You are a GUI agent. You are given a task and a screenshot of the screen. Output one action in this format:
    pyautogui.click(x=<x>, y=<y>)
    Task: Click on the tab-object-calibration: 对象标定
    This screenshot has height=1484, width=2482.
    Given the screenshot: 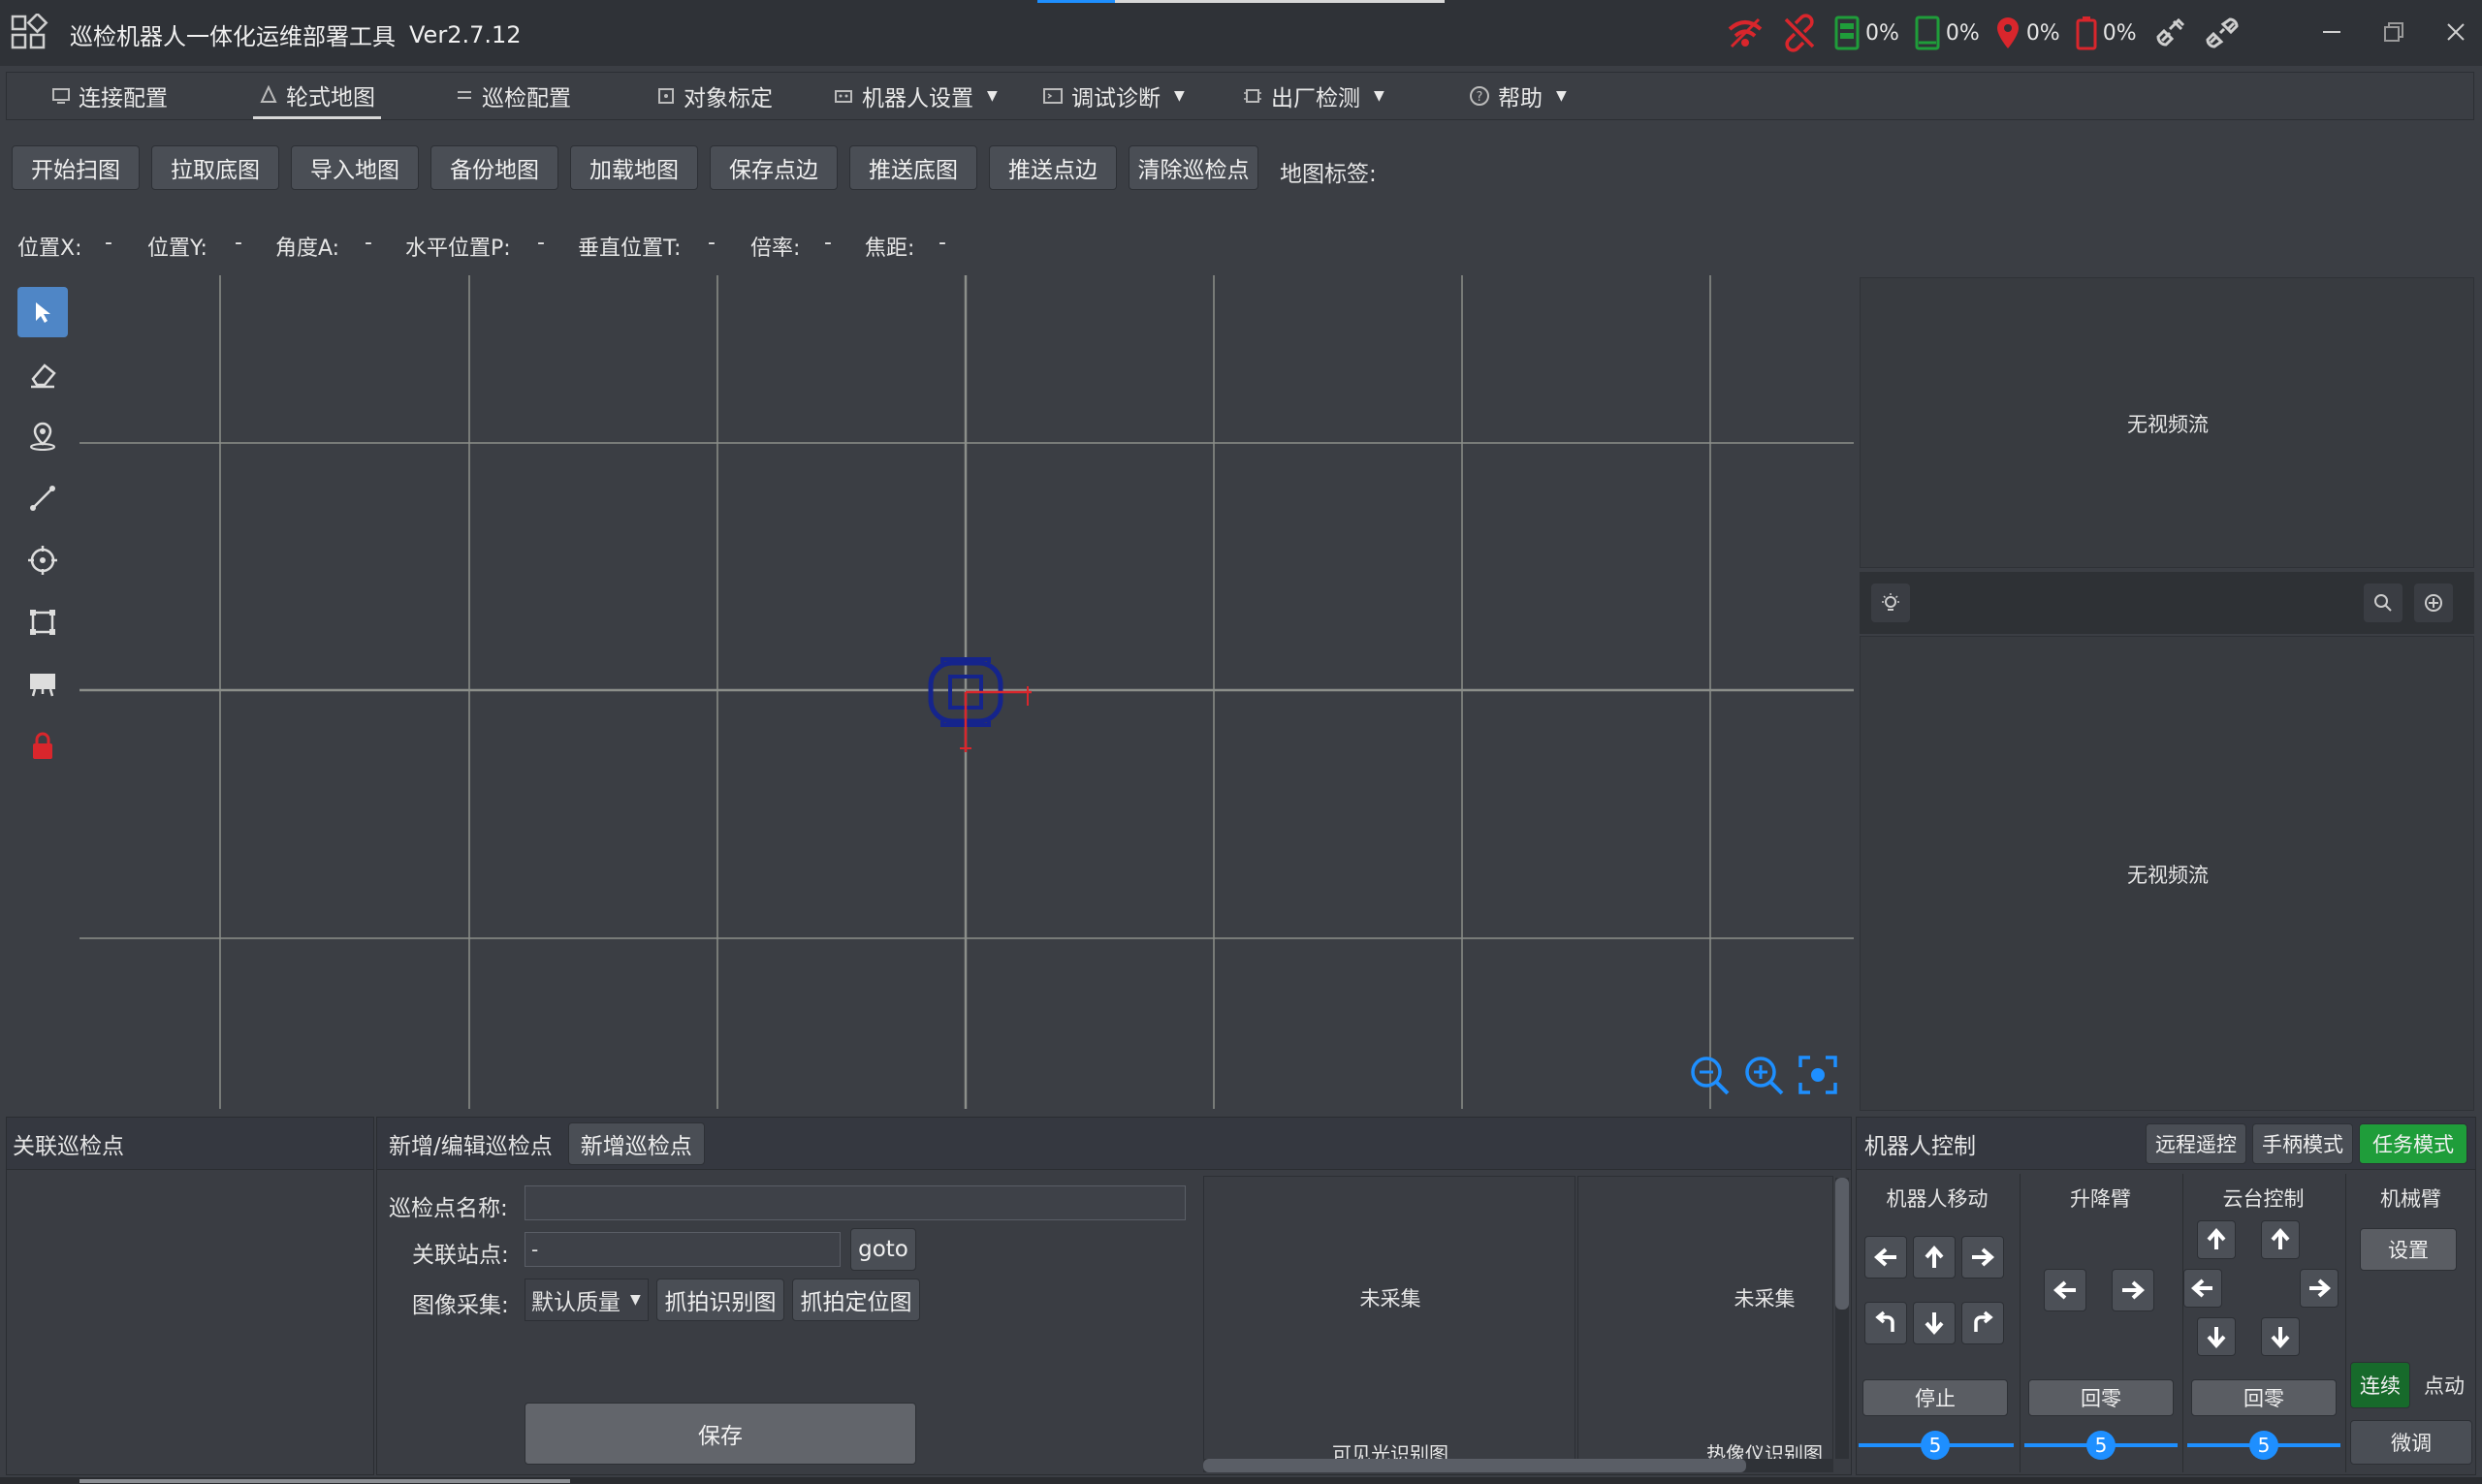 What is the action you would take?
    pyautogui.click(x=714, y=96)
    